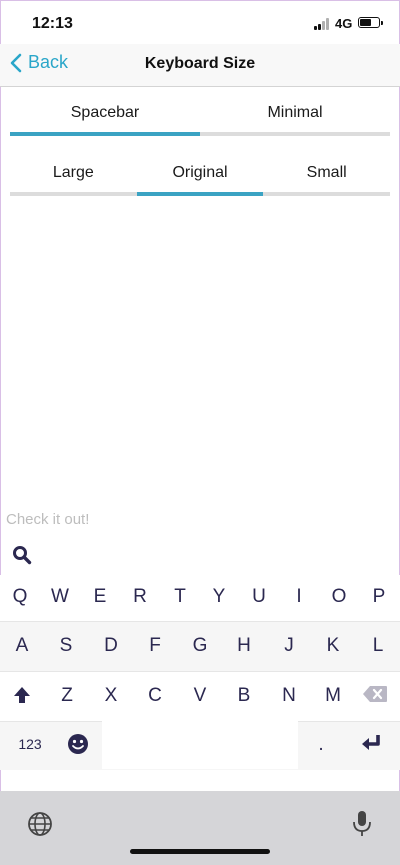 This screenshot has height=865, width=400. What do you see at coordinates (22, 555) in the screenshot?
I see `search-icon` at bounding box center [22, 555].